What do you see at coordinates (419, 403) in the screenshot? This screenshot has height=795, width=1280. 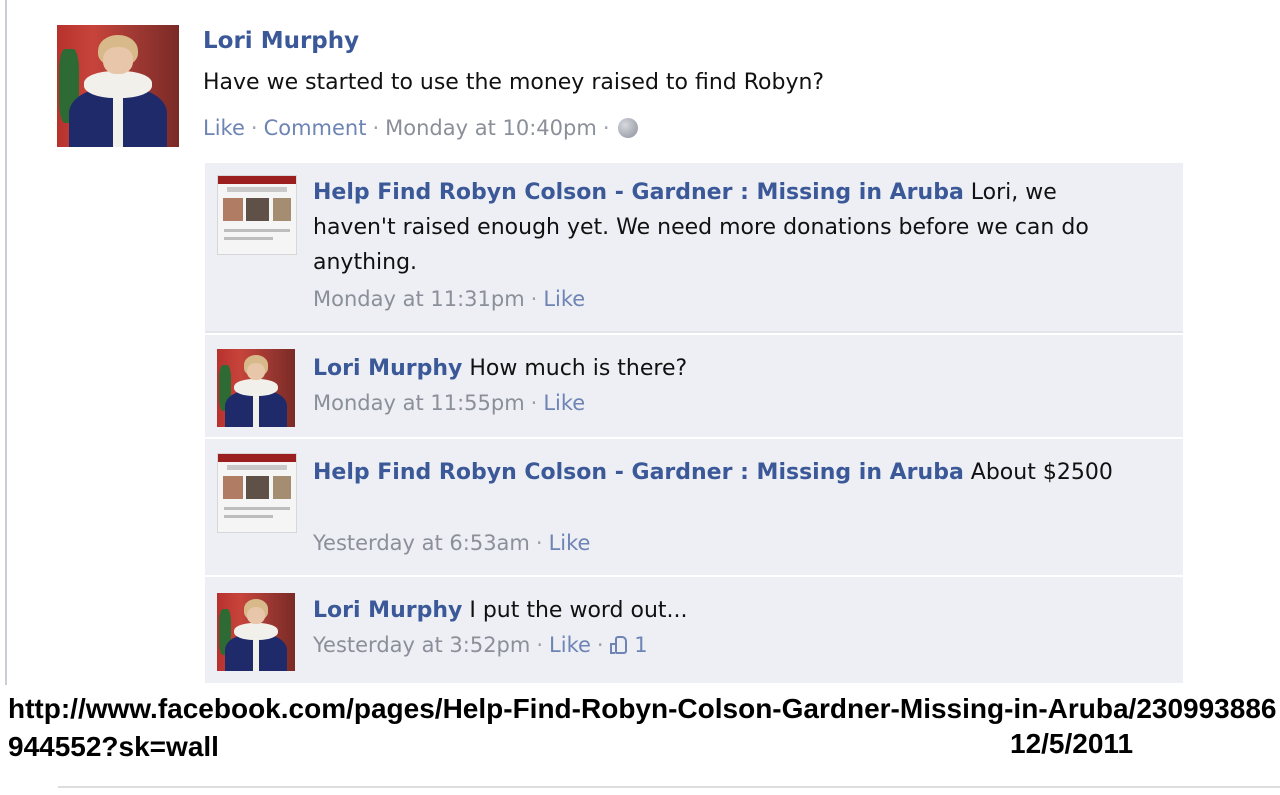 I see `comment-timestamp: Monday at 11:55pm` at bounding box center [419, 403].